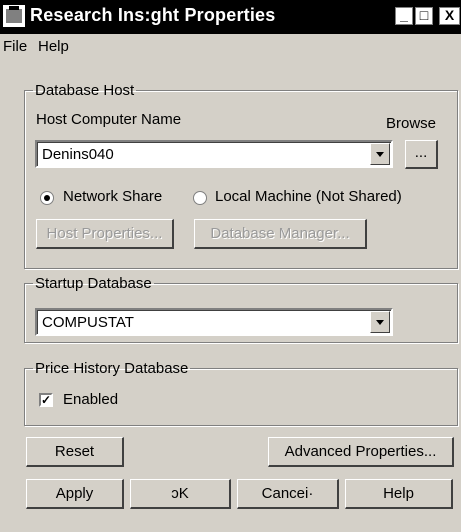 This screenshot has height=532, width=461. I want to click on maximize-button: □, so click(424, 16).